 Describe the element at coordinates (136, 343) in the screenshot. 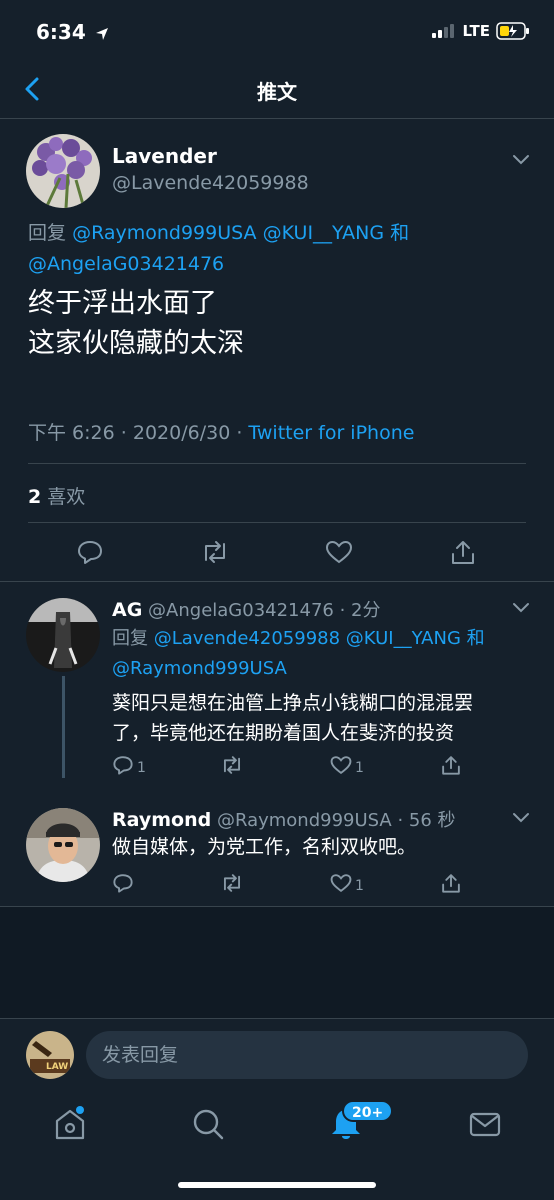

I see `tweet-text-line: 这家伙隐藏的太深` at that location.